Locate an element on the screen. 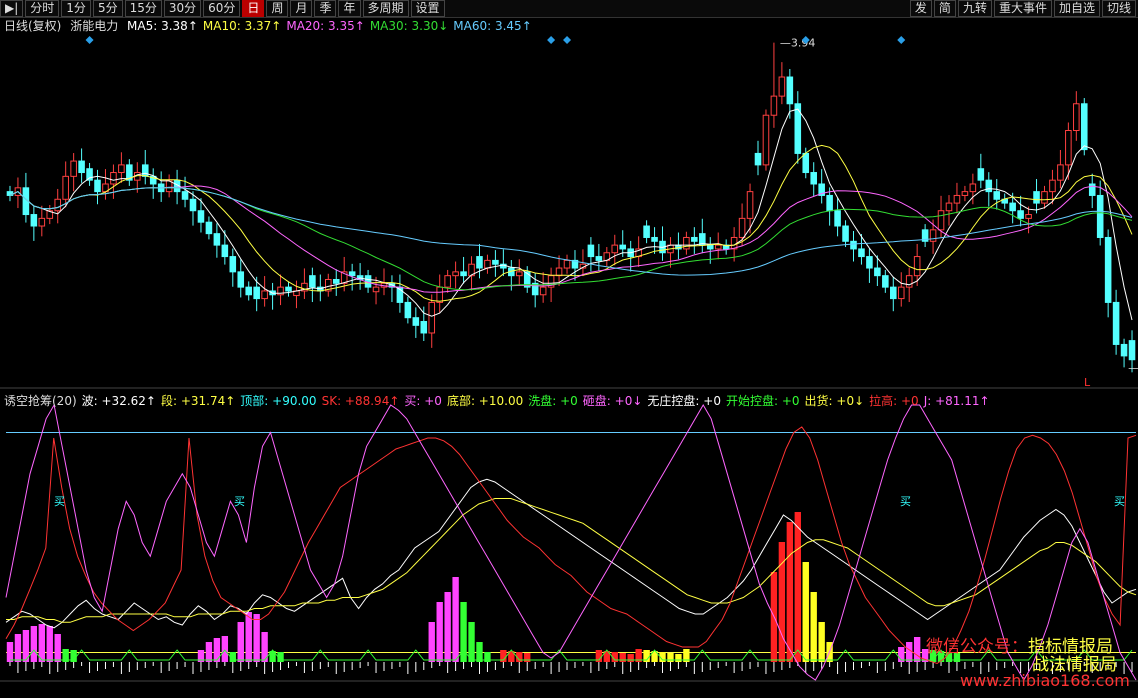 The image size is (1138, 698). indicator-legend-item: 底部: +10.00 is located at coordinates (485, 401).